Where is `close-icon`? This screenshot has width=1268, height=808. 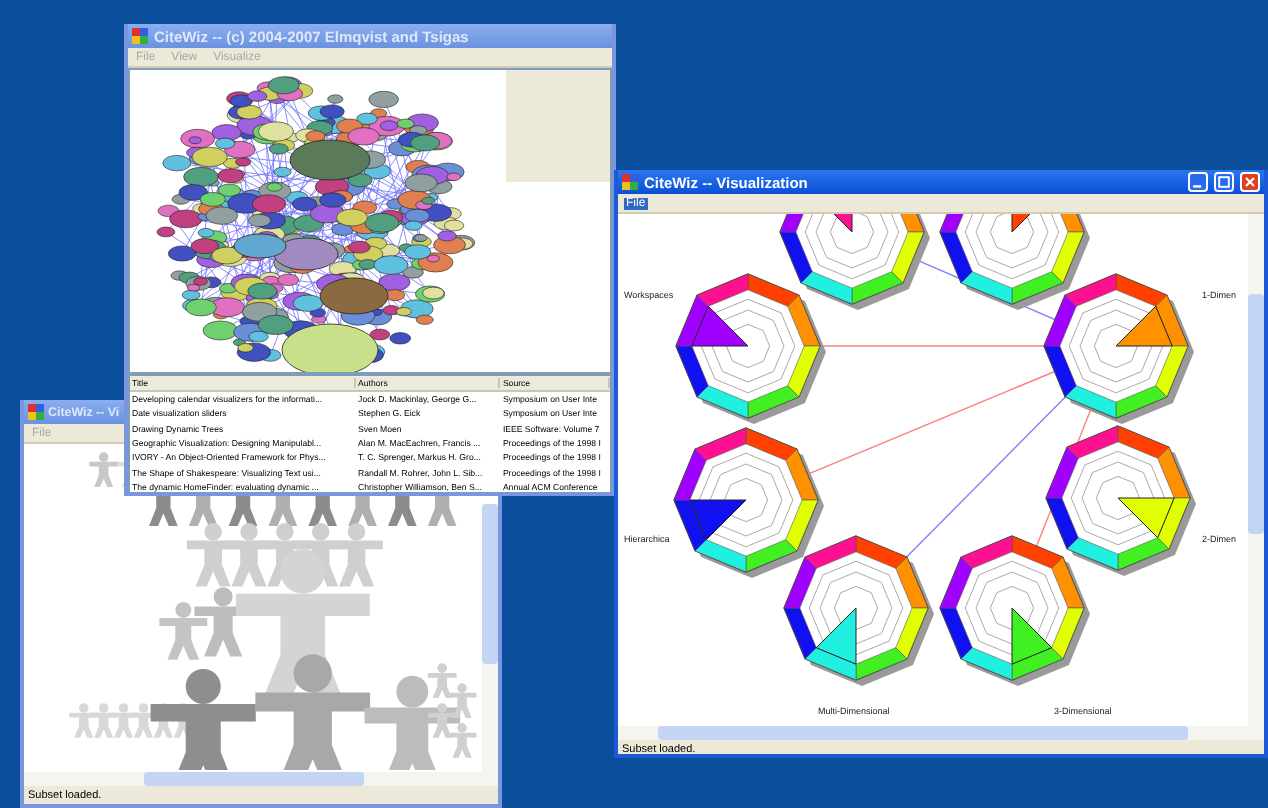 close-icon is located at coordinates (1250, 182).